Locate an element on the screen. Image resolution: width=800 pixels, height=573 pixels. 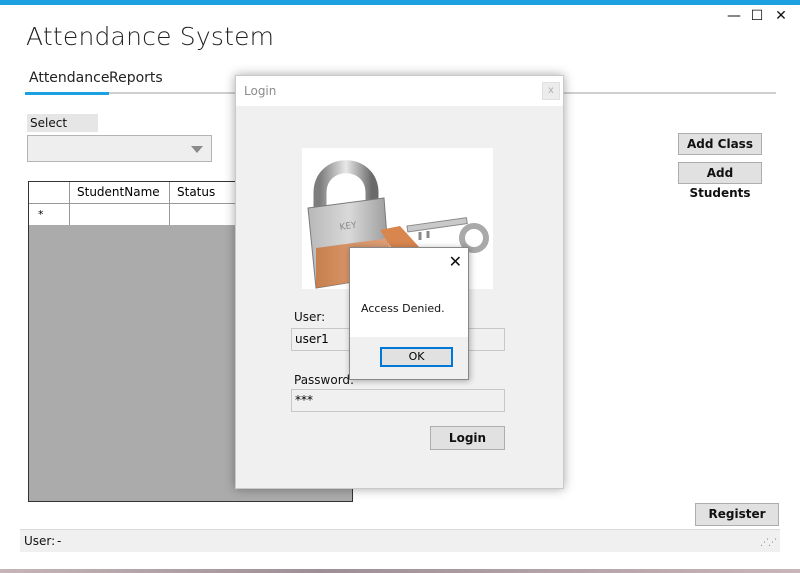
new-row-marker: * is located at coordinates (49, 214).